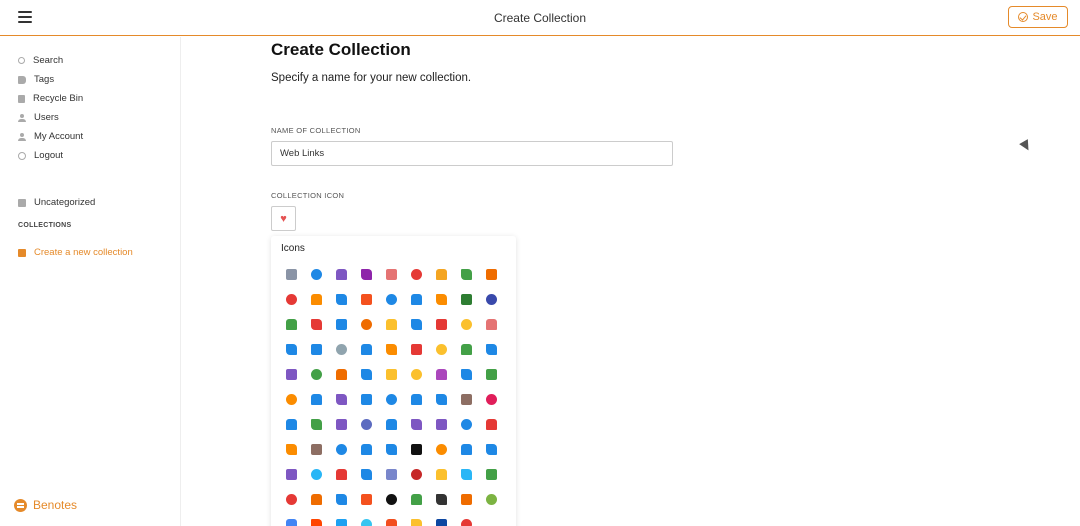  Describe the element at coordinates (36, 79) in the screenshot. I see `sidebar-item-tags: Tags` at that location.